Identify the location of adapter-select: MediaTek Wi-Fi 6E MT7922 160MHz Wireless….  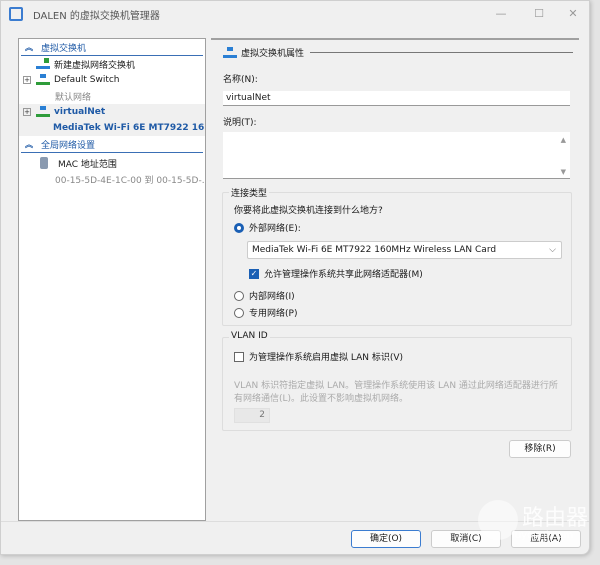
(404, 250).